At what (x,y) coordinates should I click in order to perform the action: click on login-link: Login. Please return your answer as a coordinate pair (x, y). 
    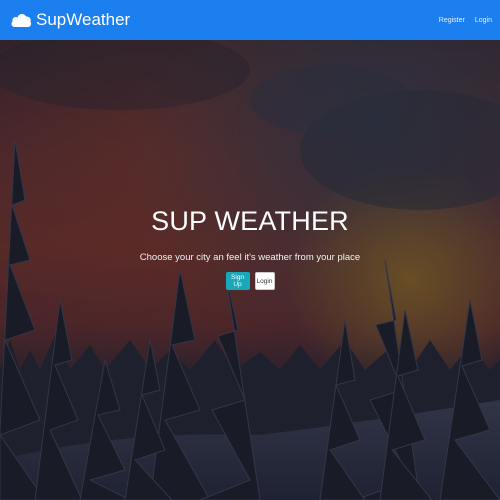
    Looking at the image, I should click on (483, 20).